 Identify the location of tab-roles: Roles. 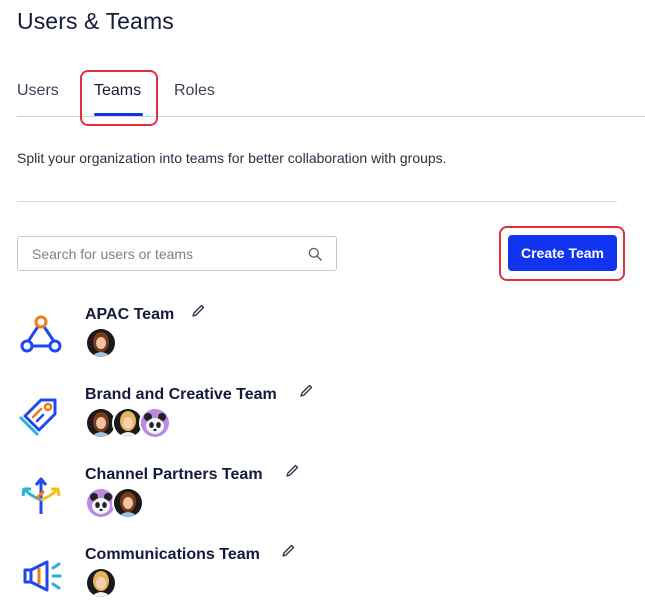
(194, 91).